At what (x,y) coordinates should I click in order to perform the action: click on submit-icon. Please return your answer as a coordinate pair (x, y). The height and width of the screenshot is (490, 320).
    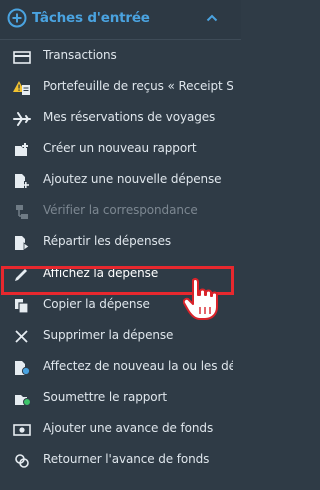
    Looking at the image, I should click on (23, 400).